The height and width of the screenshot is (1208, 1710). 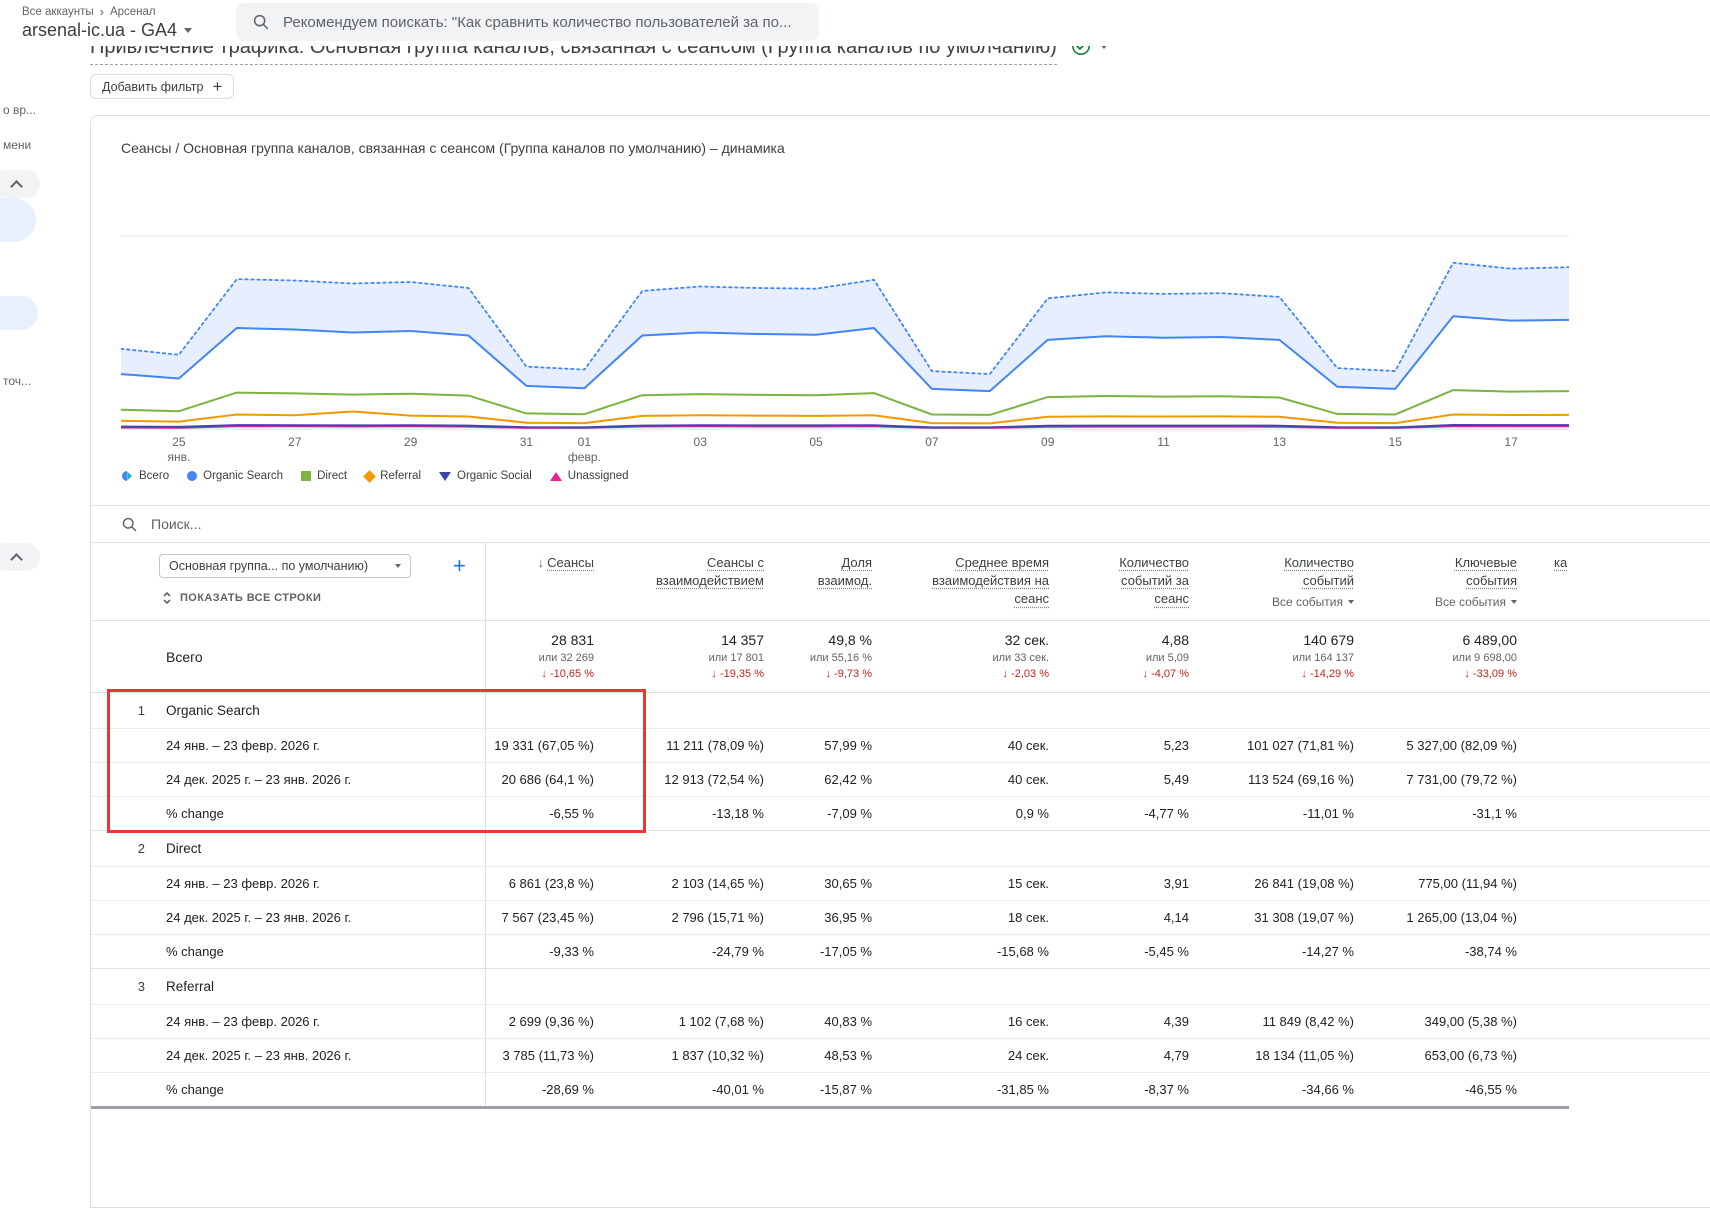 I want to click on metric-cell: -15,68 %, so click(x=1022, y=951).